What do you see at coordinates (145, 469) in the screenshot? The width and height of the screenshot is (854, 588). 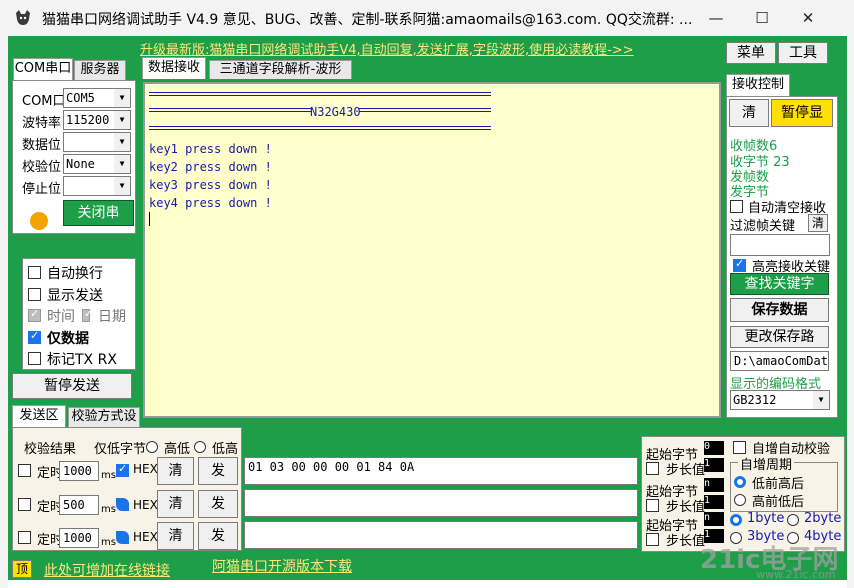 I see `hex-label-1: HEX` at bounding box center [145, 469].